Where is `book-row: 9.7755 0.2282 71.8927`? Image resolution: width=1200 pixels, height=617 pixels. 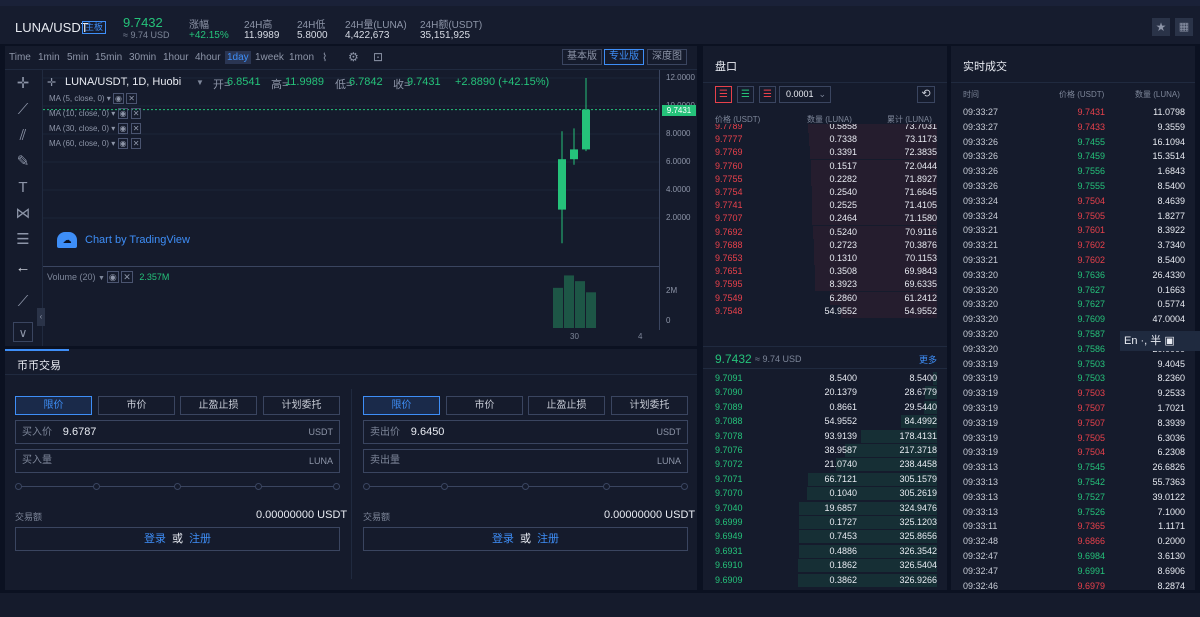
book-row: 9.7755 0.2282 71.8927 is located at coordinates (825, 179).